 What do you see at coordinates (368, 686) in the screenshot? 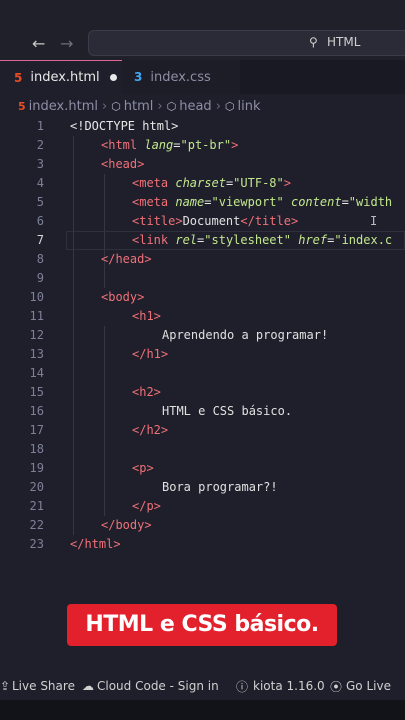
I see `go-live-button: Go Live` at bounding box center [368, 686].